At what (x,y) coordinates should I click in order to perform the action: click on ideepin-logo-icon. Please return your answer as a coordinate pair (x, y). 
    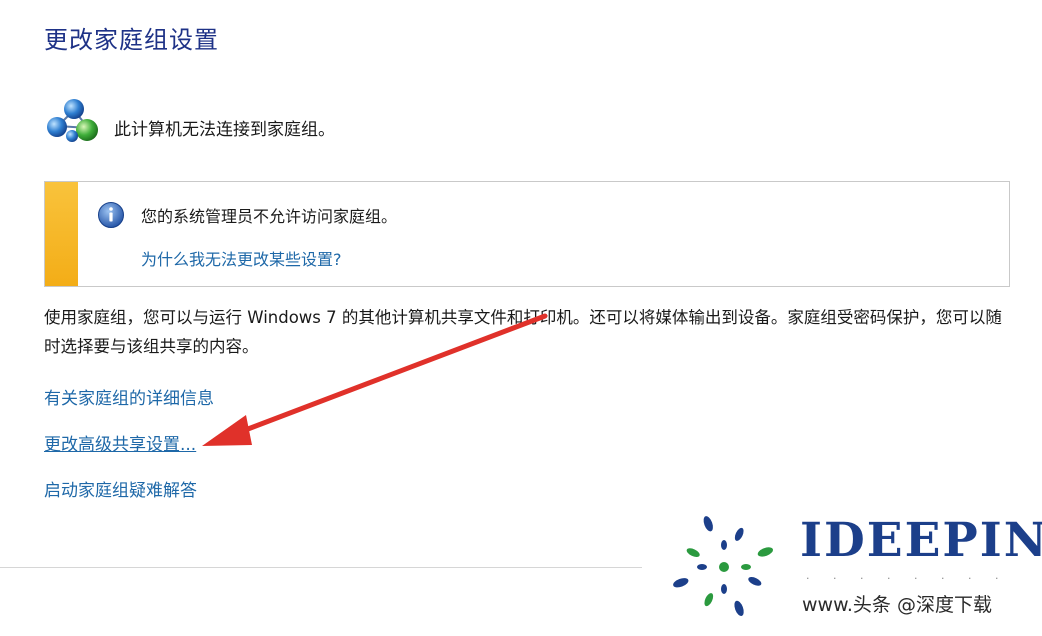
    Looking at the image, I should click on (723, 566).